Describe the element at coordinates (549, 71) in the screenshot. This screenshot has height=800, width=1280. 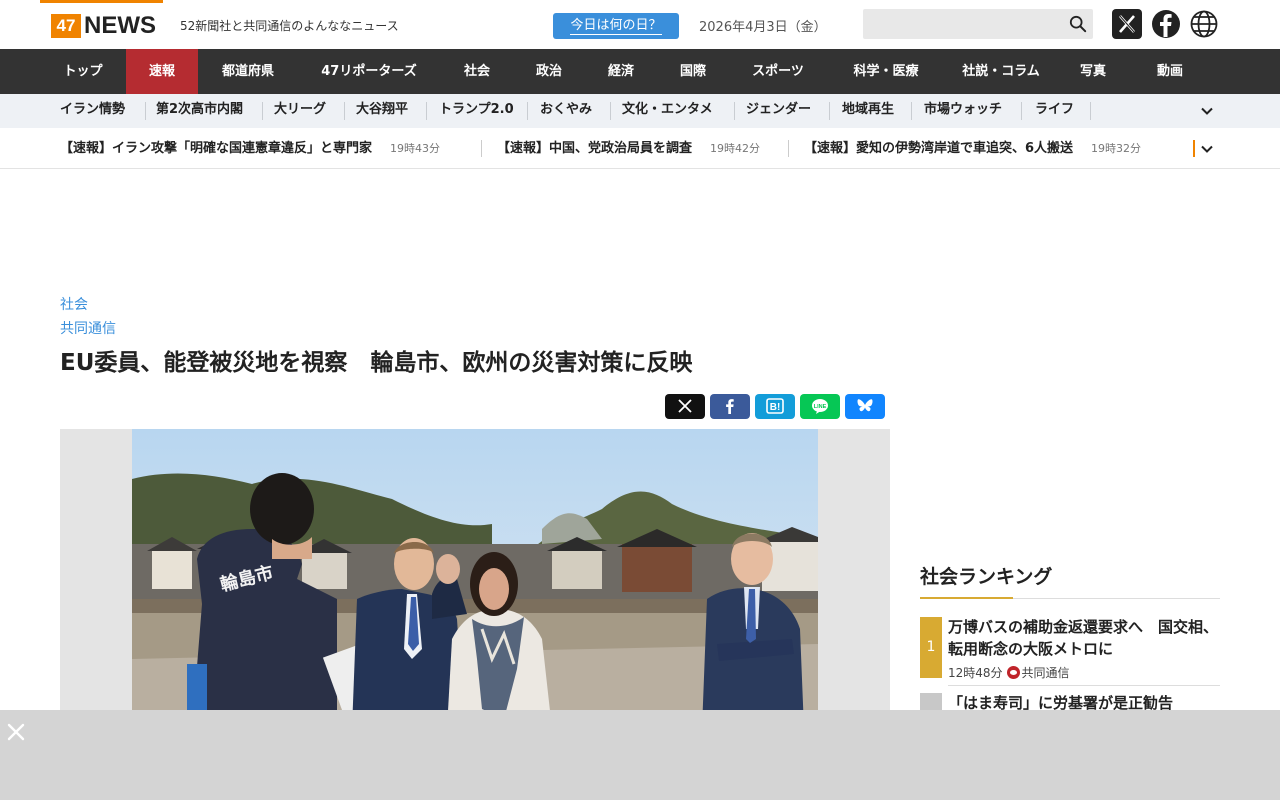
I see `nav-item: 政治` at that location.